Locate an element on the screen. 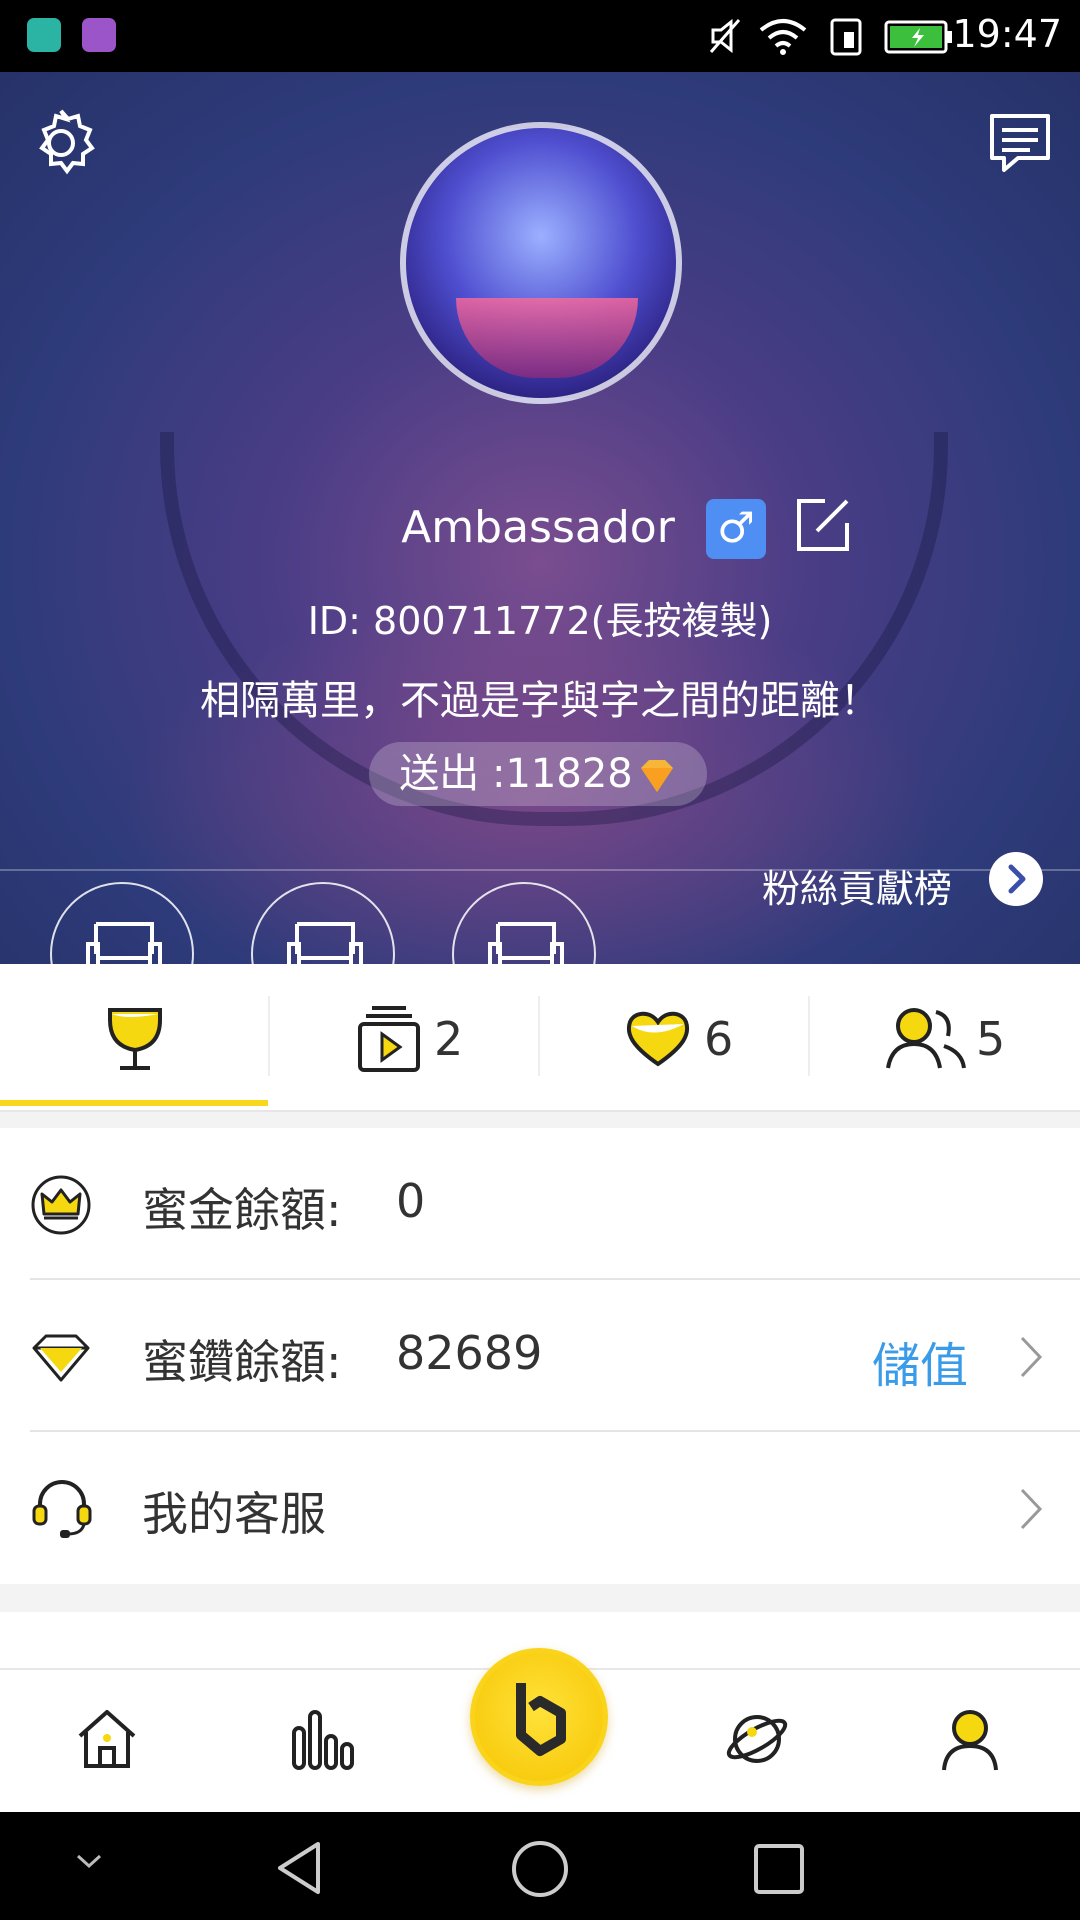 The height and width of the screenshot is (1920, 1080). status-bar: 19:47 is located at coordinates (540, 36).